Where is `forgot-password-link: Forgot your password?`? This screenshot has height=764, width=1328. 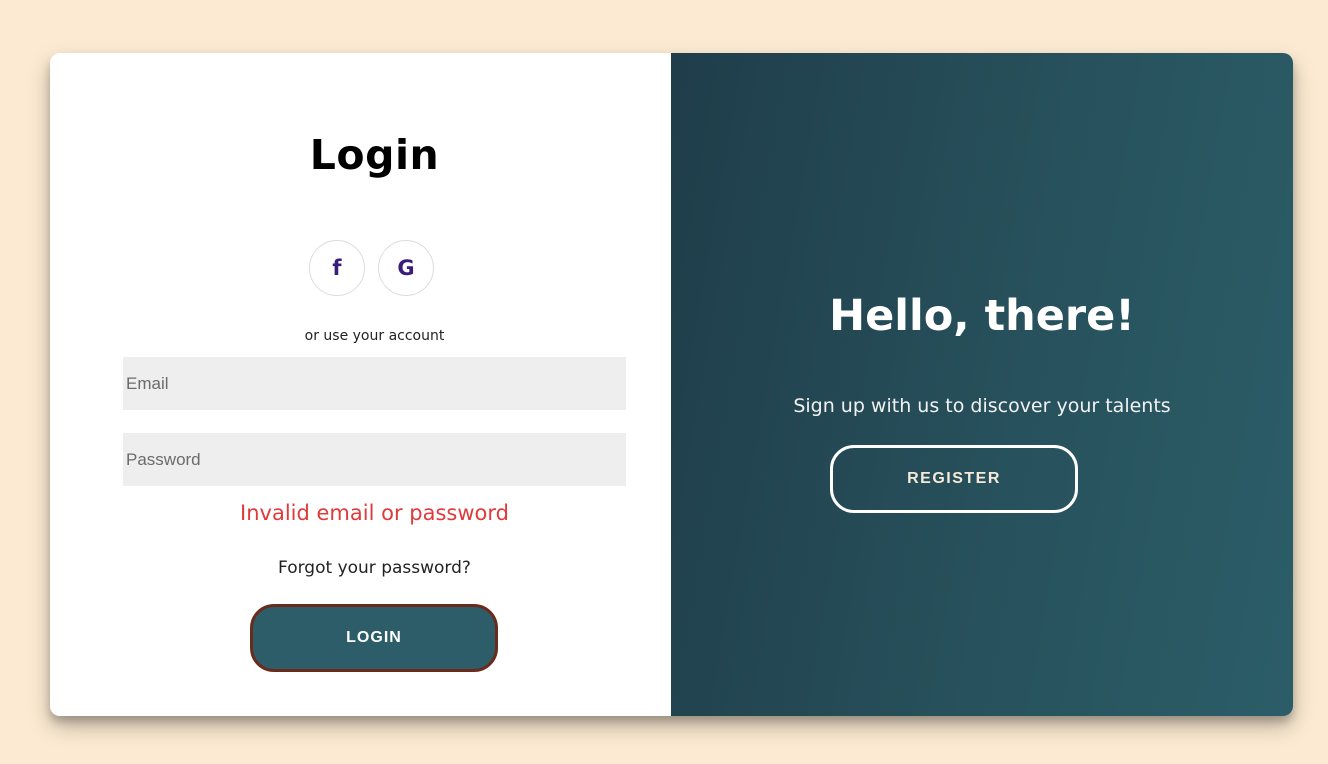 forgot-password-link: Forgot your password? is located at coordinates (374, 568).